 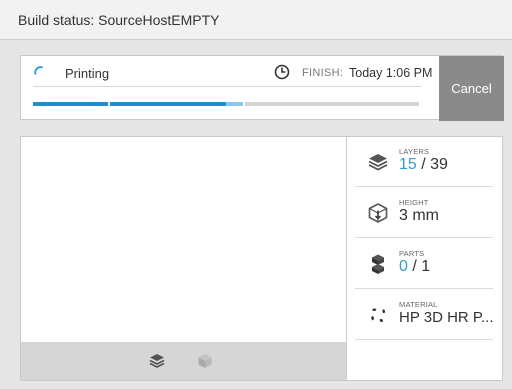 I want to click on material-icon, so click(x=378, y=315).